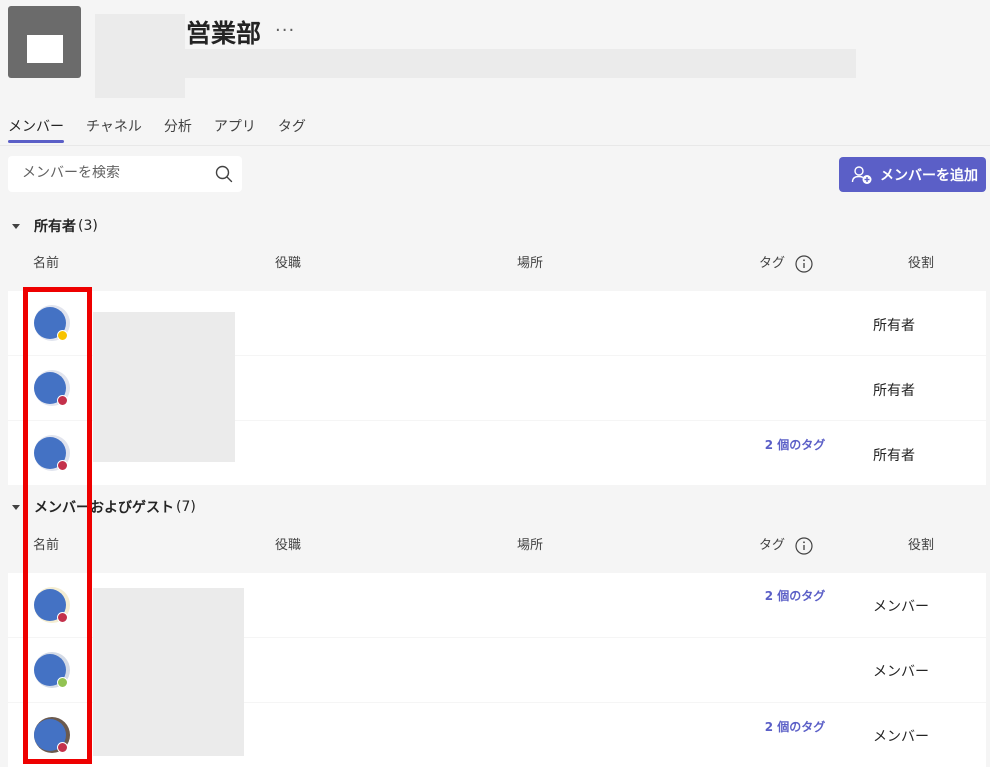 This screenshot has height=767, width=990. What do you see at coordinates (164, 387) in the screenshot?
I see `owner-names-redacted` at bounding box center [164, 387].